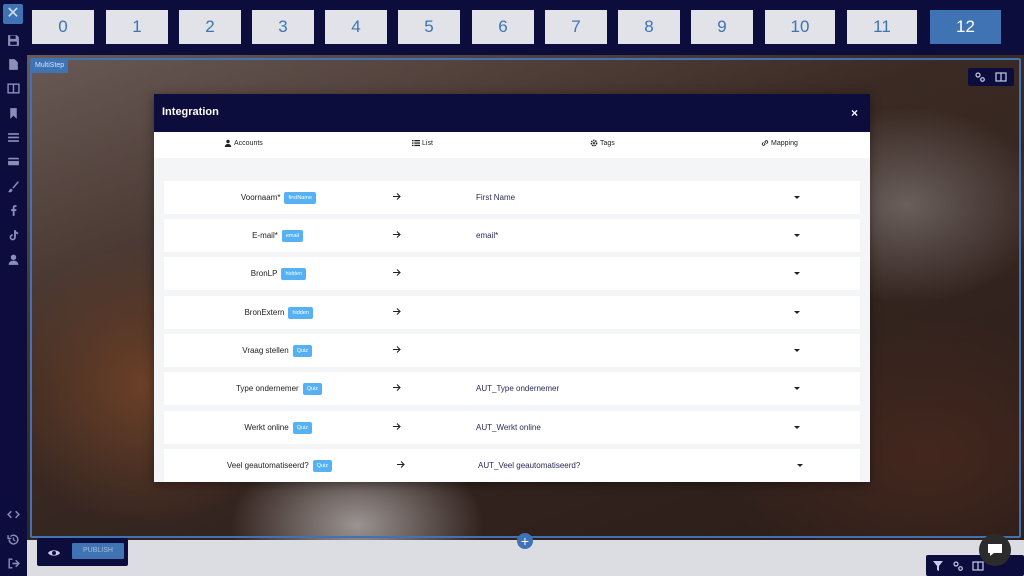 The height and width of the screenshot is (576, 1024). I want to click on step-10-button: 10, so click(800, 27).